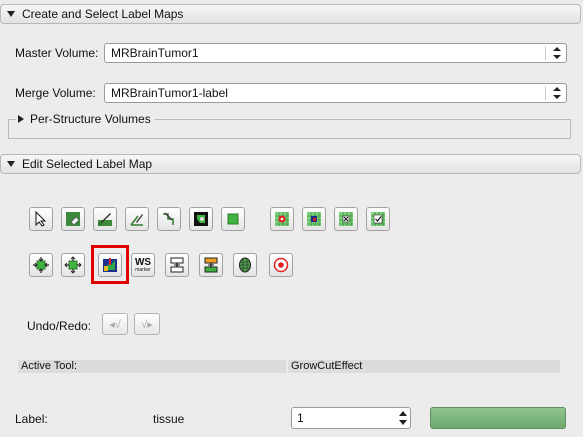  I want to click on watershed-tool-button: WS marker, so click(143, 265).